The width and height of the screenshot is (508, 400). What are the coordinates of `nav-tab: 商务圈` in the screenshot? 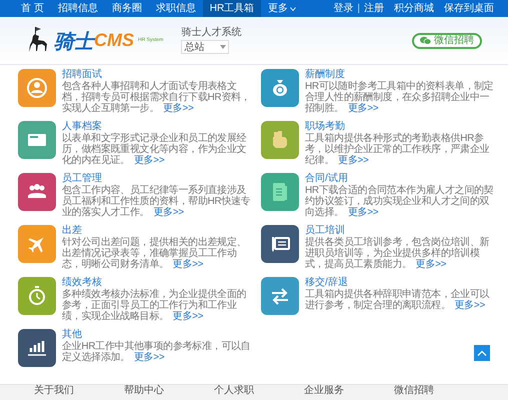 It's located at (126, 8).